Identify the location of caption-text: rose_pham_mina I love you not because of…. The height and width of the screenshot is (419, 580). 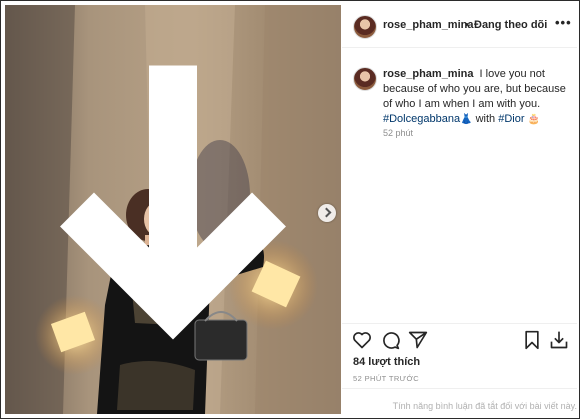
(477, 97).